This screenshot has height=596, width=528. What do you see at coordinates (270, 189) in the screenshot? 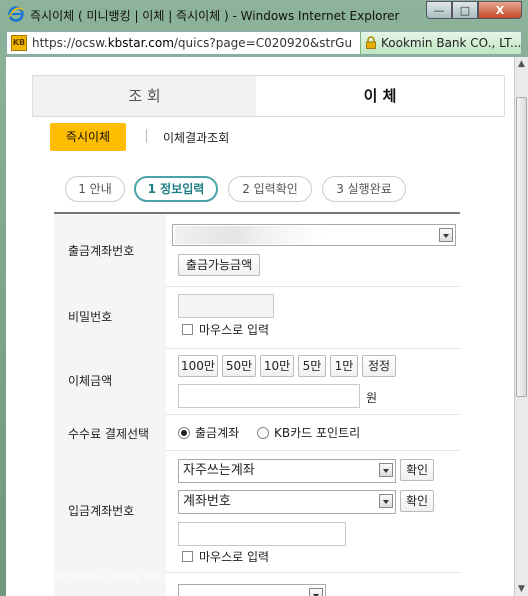
I see `step-input-confirm: 2 입력확인` at bounding box center [270, 189].